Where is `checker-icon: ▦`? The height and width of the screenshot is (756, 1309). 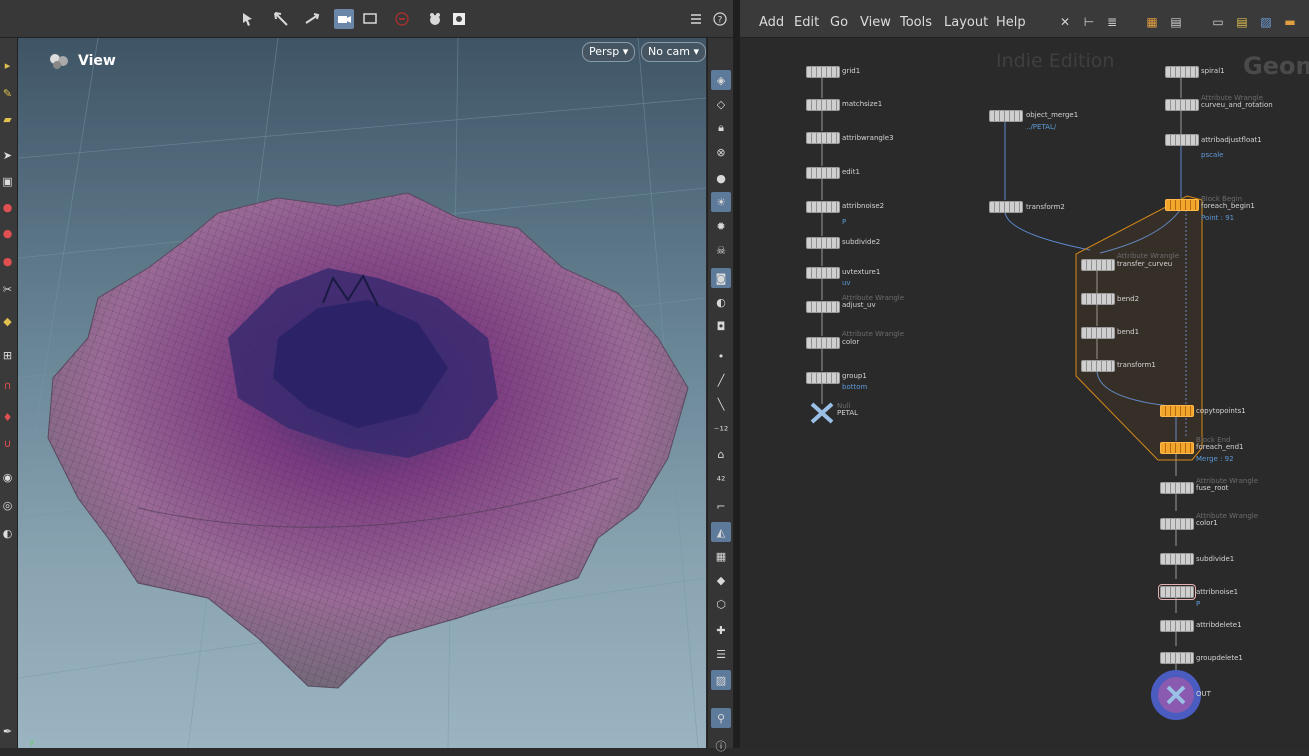
checker-icon: ▦ is located at coordinates (721, 556).